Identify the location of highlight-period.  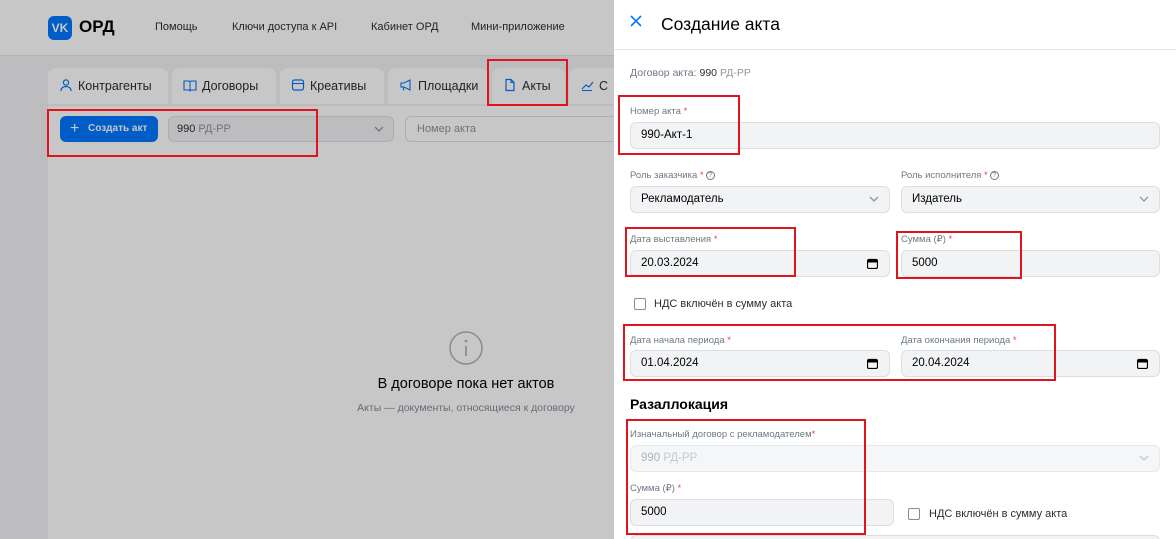
(839, 352).